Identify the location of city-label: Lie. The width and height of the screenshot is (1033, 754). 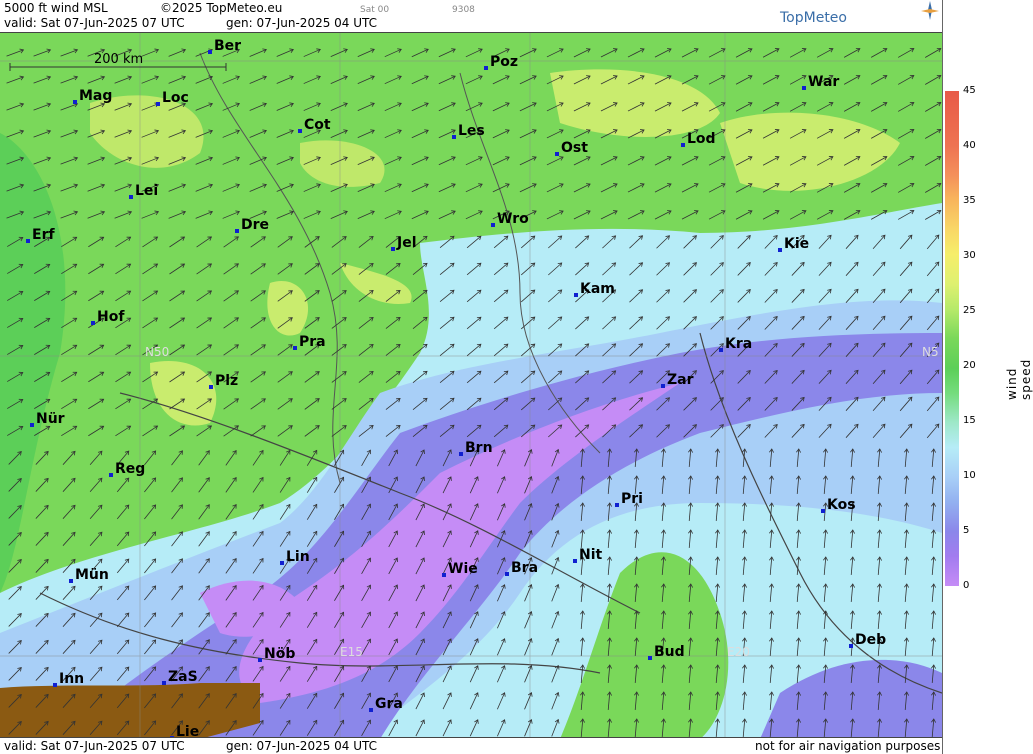
(188, 731).